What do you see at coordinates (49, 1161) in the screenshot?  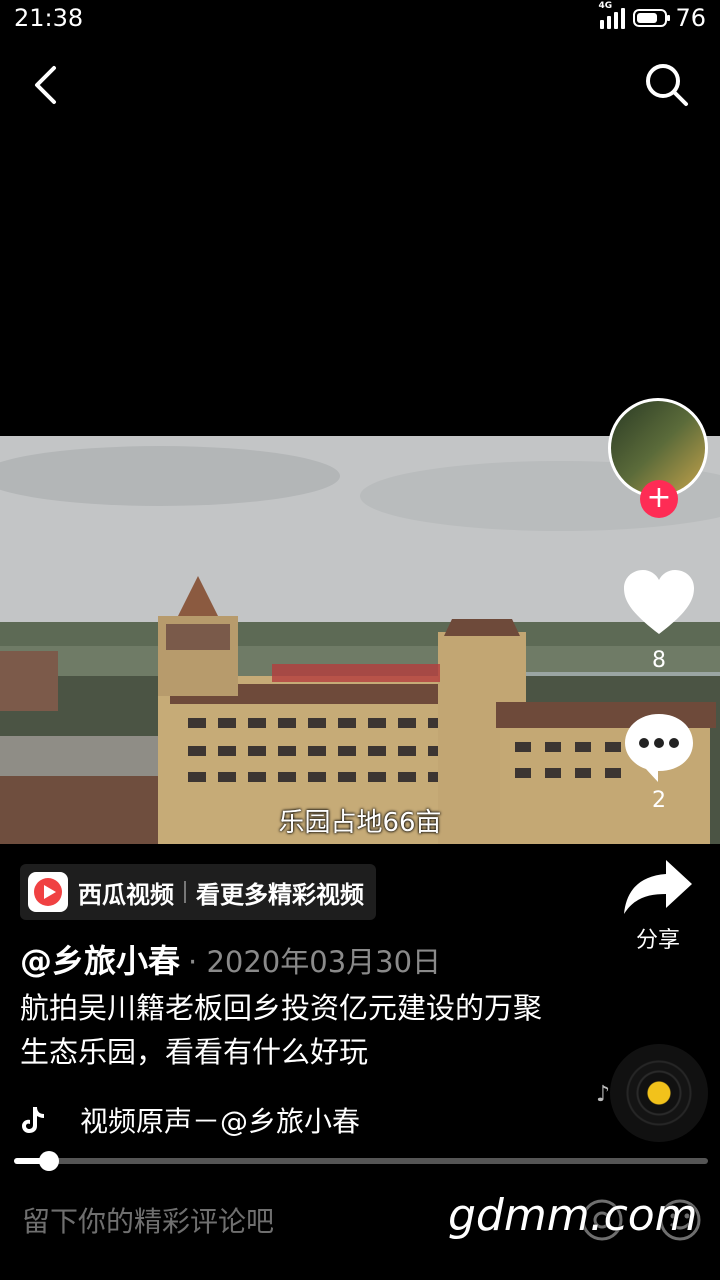 I see `progress-handle` at bounding box center [49, 1161].